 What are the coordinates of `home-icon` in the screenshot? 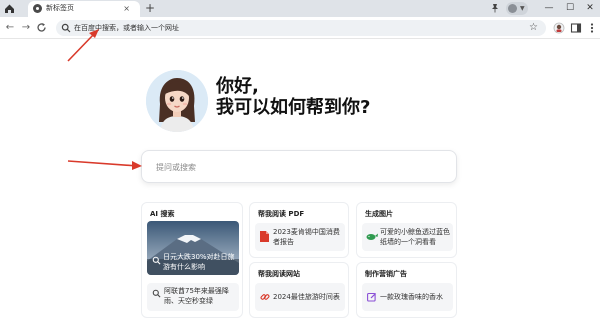 It's located at (9, 8).